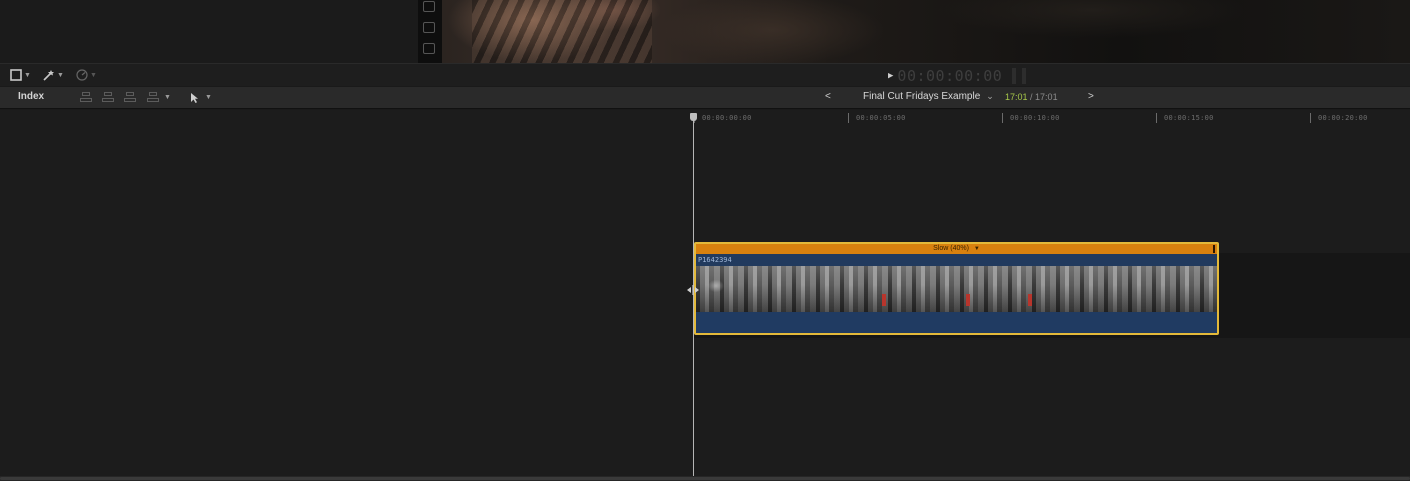 The image size is (1410, 481). Describe the element at coordinates (82, 75) in the screenshot. I see `speedometer-icon` at that location.